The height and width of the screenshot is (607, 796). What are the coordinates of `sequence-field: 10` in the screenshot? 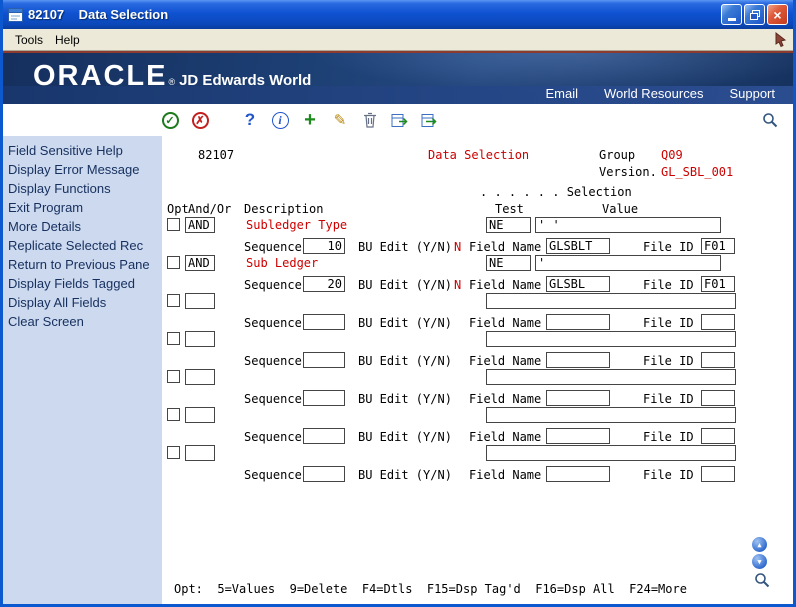 It's located at (324, 246).